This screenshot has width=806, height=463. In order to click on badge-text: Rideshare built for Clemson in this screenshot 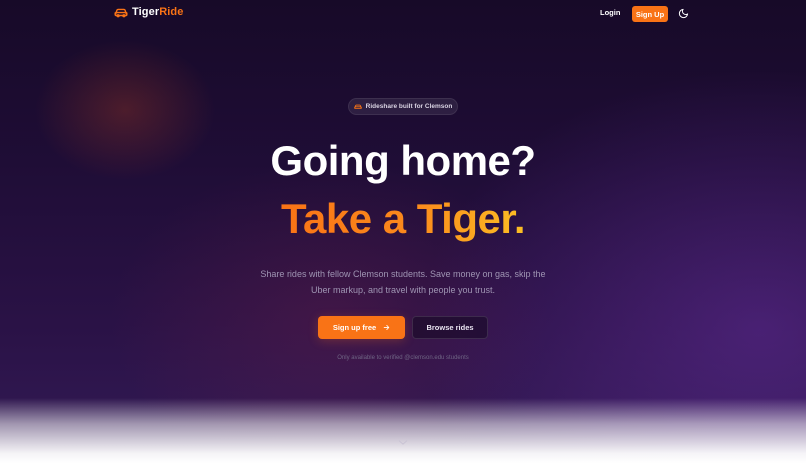, I will do `click(409, 106)`.